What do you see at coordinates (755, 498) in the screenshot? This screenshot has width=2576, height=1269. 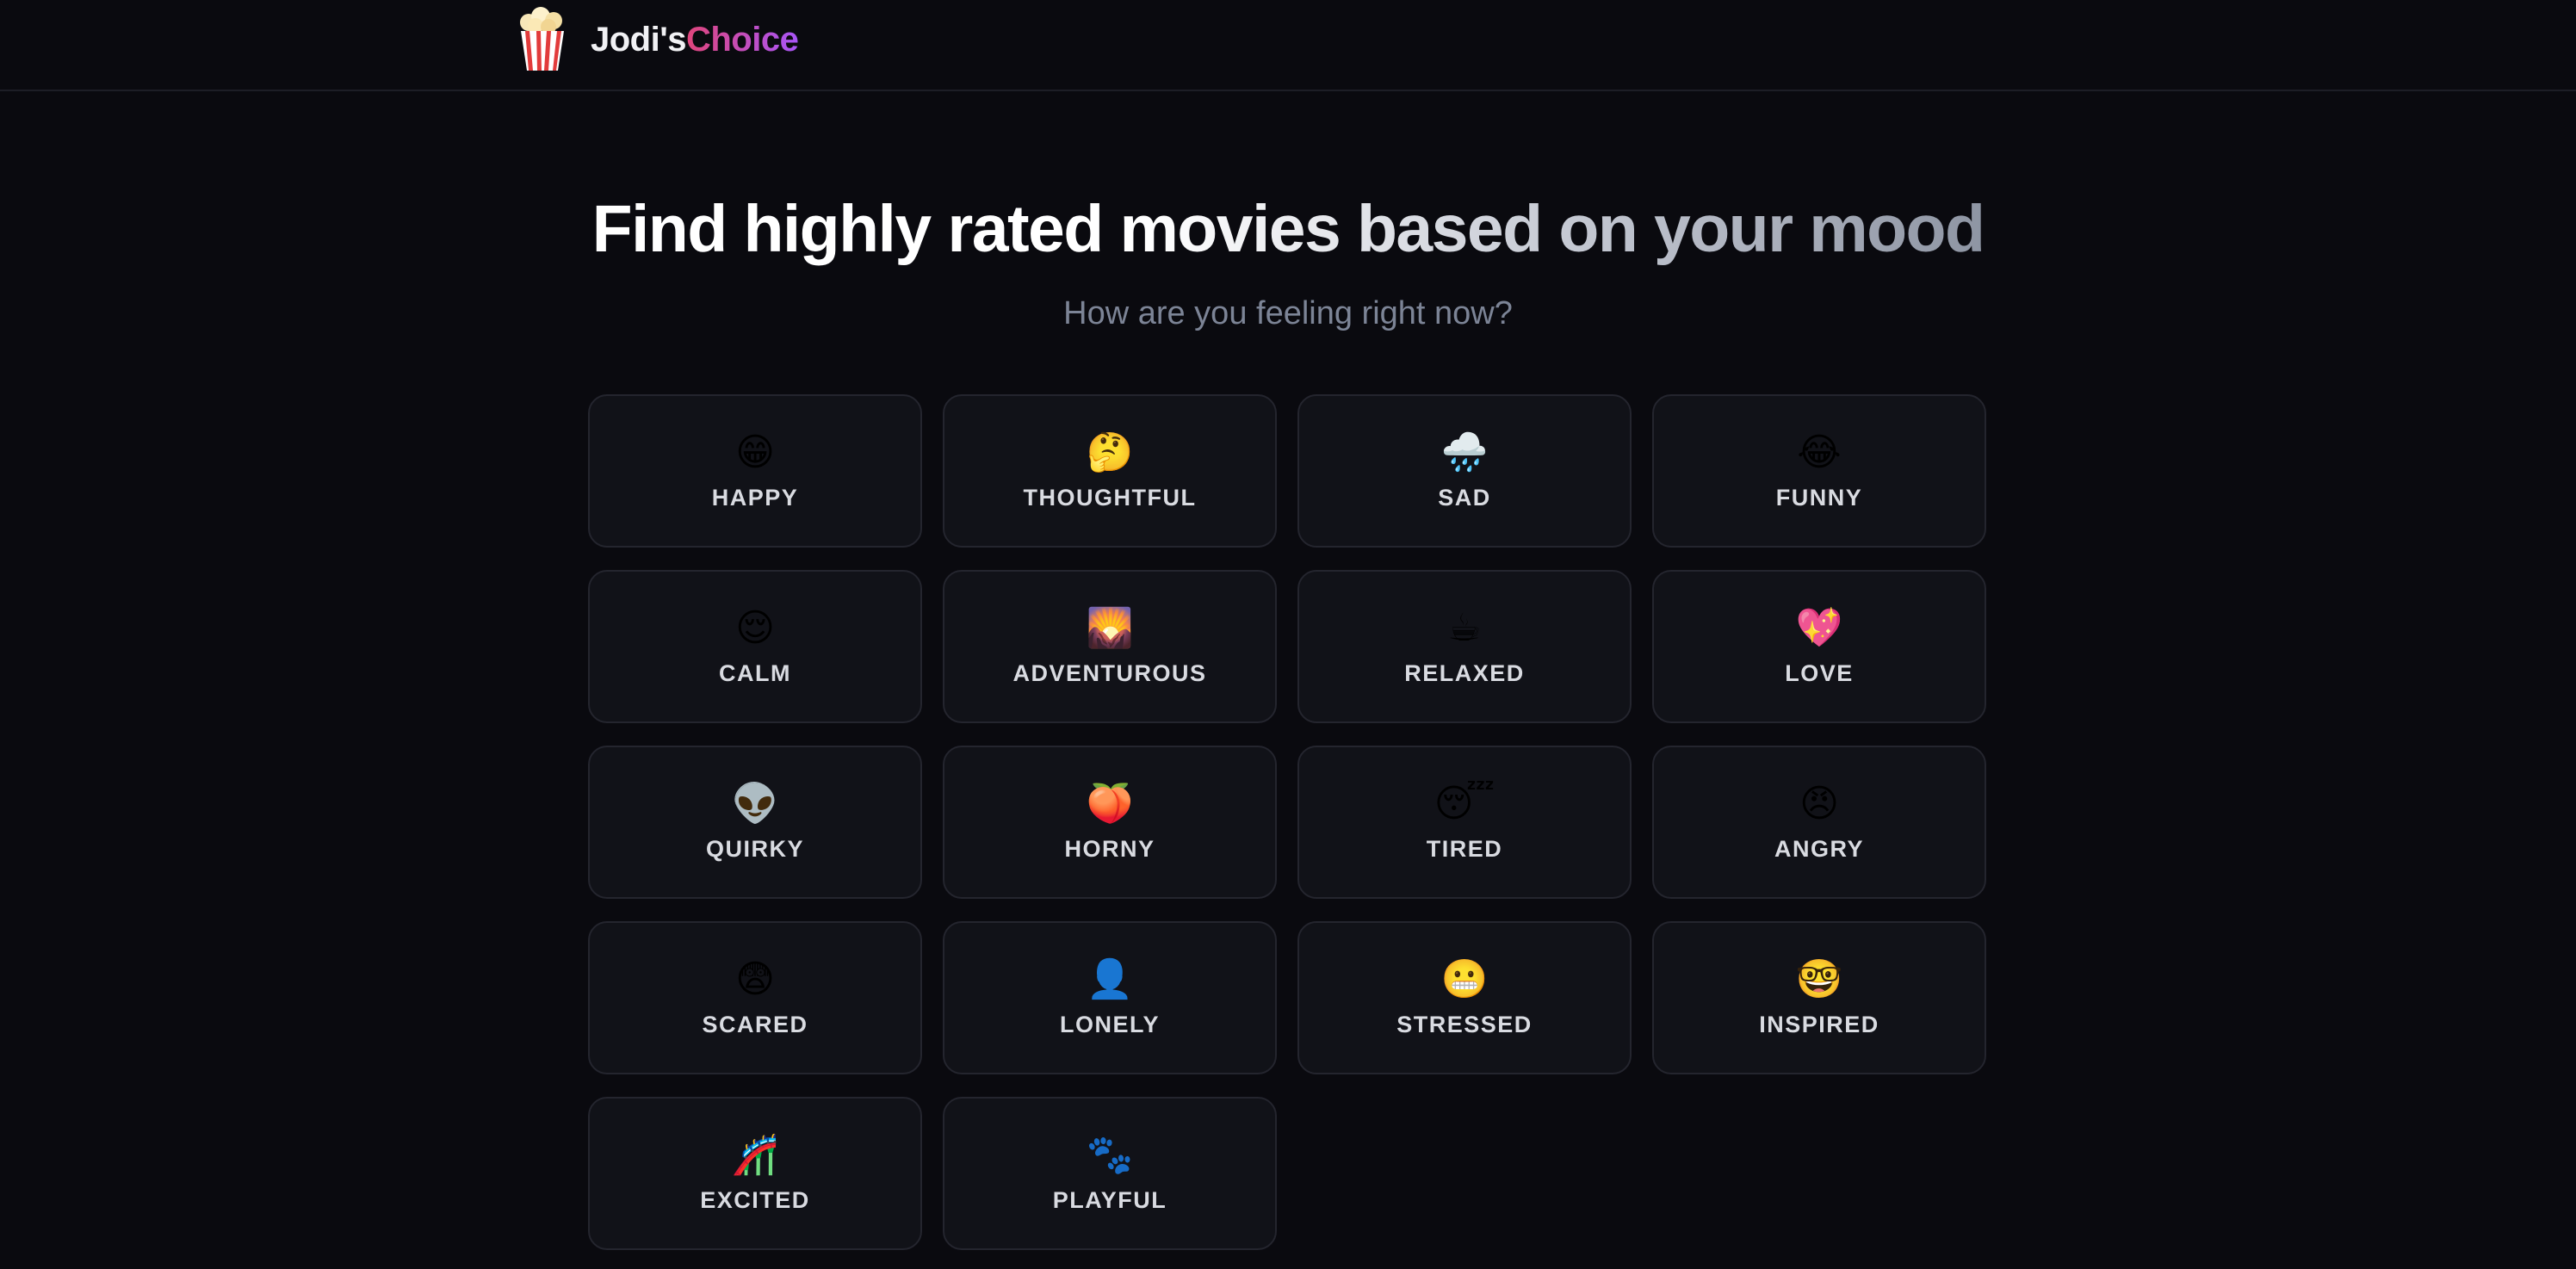 I see `mood-label: HAPPY` at bounding box center [755, 498].